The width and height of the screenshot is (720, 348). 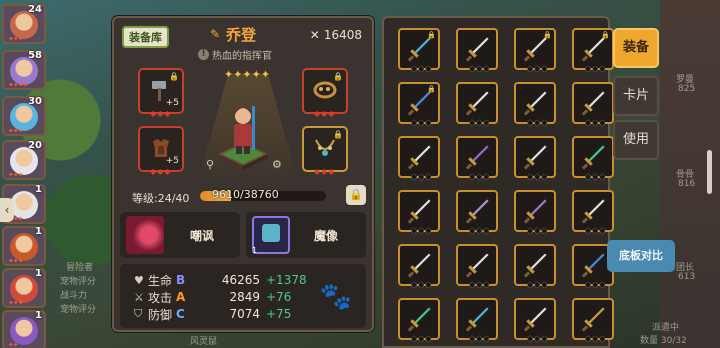 I want to click on party-hero-4: 20 ✦✦✦, so click(x=24, y=160).